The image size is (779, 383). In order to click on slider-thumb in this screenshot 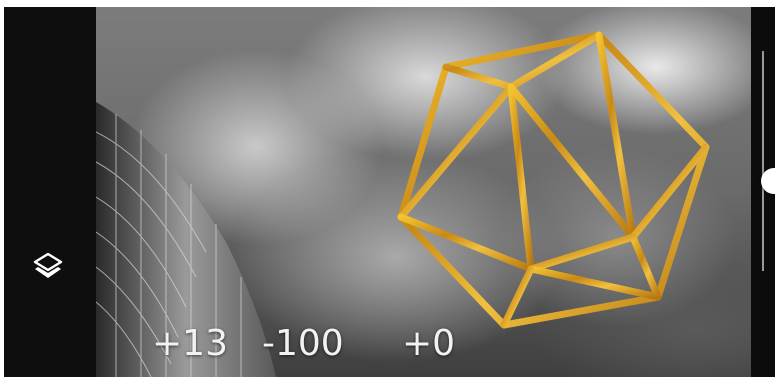, I will do `click(768, 181)`.